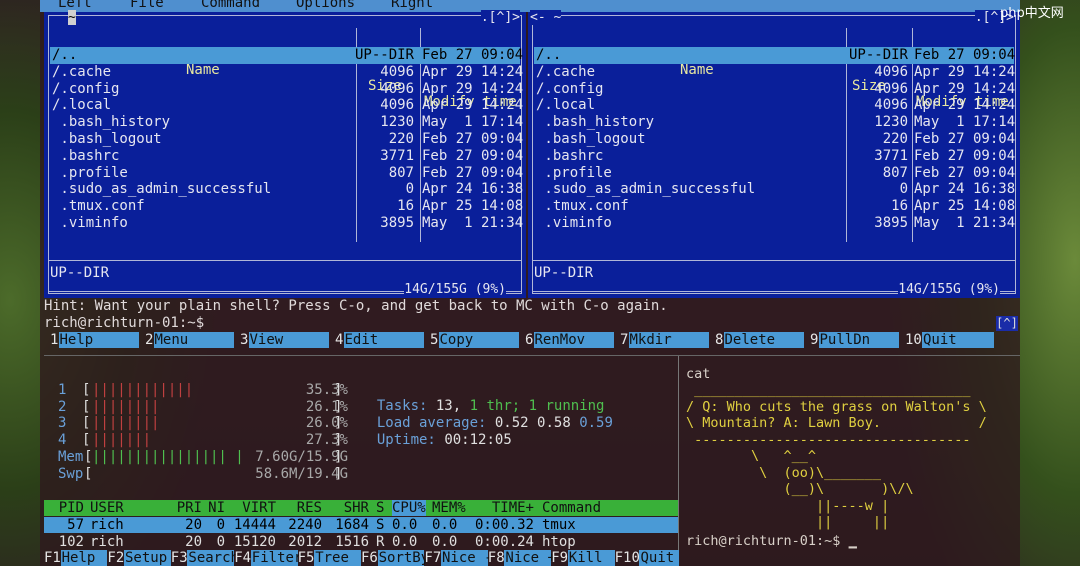 Image resolution: width=1080 pixels, height=566 pixels. Describe the element at coordinates (445, 541) in the screenshot. I see `proc-mem: 0.0` at that location.